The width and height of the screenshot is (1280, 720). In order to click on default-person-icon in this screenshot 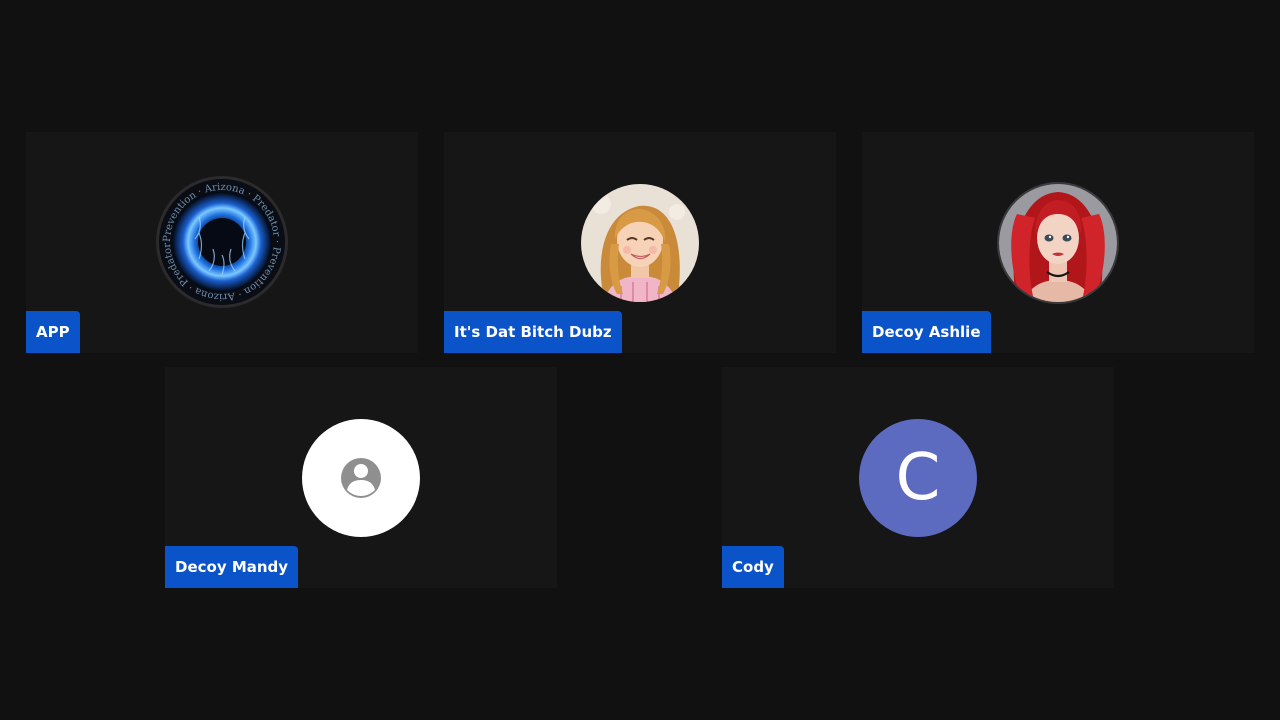, I will do `click(361, 478)`.